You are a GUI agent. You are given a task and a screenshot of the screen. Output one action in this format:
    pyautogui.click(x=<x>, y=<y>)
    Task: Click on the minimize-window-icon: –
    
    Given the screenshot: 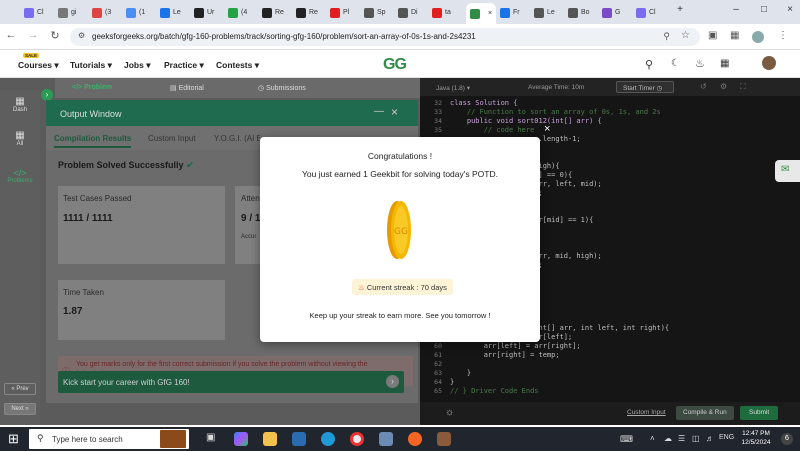 What is the action you would take?
    pyautogui.click(x=736, y=9)
    